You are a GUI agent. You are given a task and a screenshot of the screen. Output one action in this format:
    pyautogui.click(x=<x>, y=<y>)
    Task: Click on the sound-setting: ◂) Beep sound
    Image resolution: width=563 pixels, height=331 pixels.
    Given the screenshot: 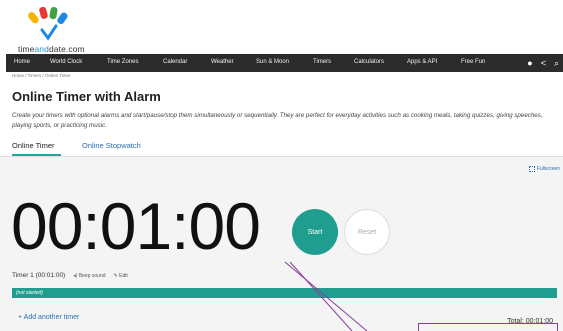 What is the action you would take?
    pyautogui.click(x=89, y=276)
    